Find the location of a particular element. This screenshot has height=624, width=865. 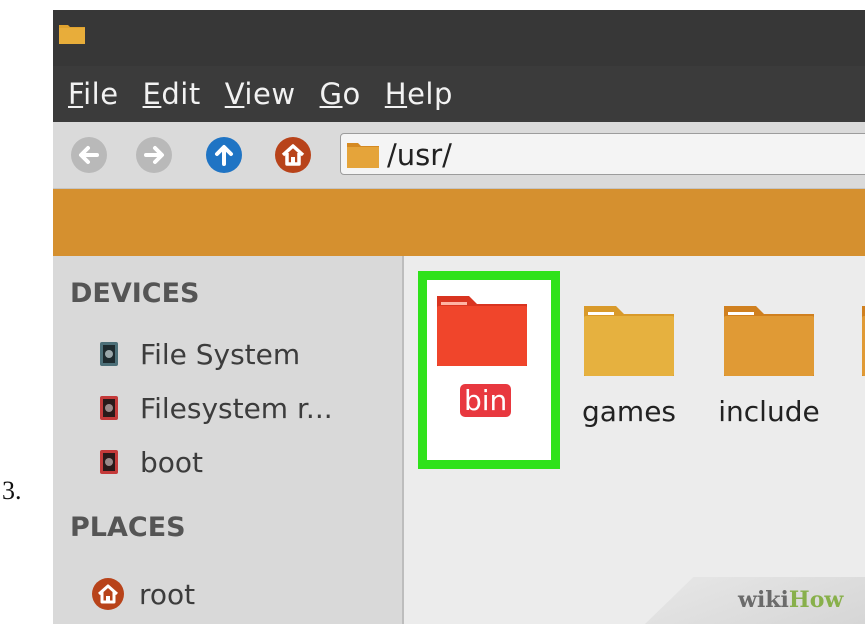

address-bar: /usr/ is located at coordinates (602, 154).